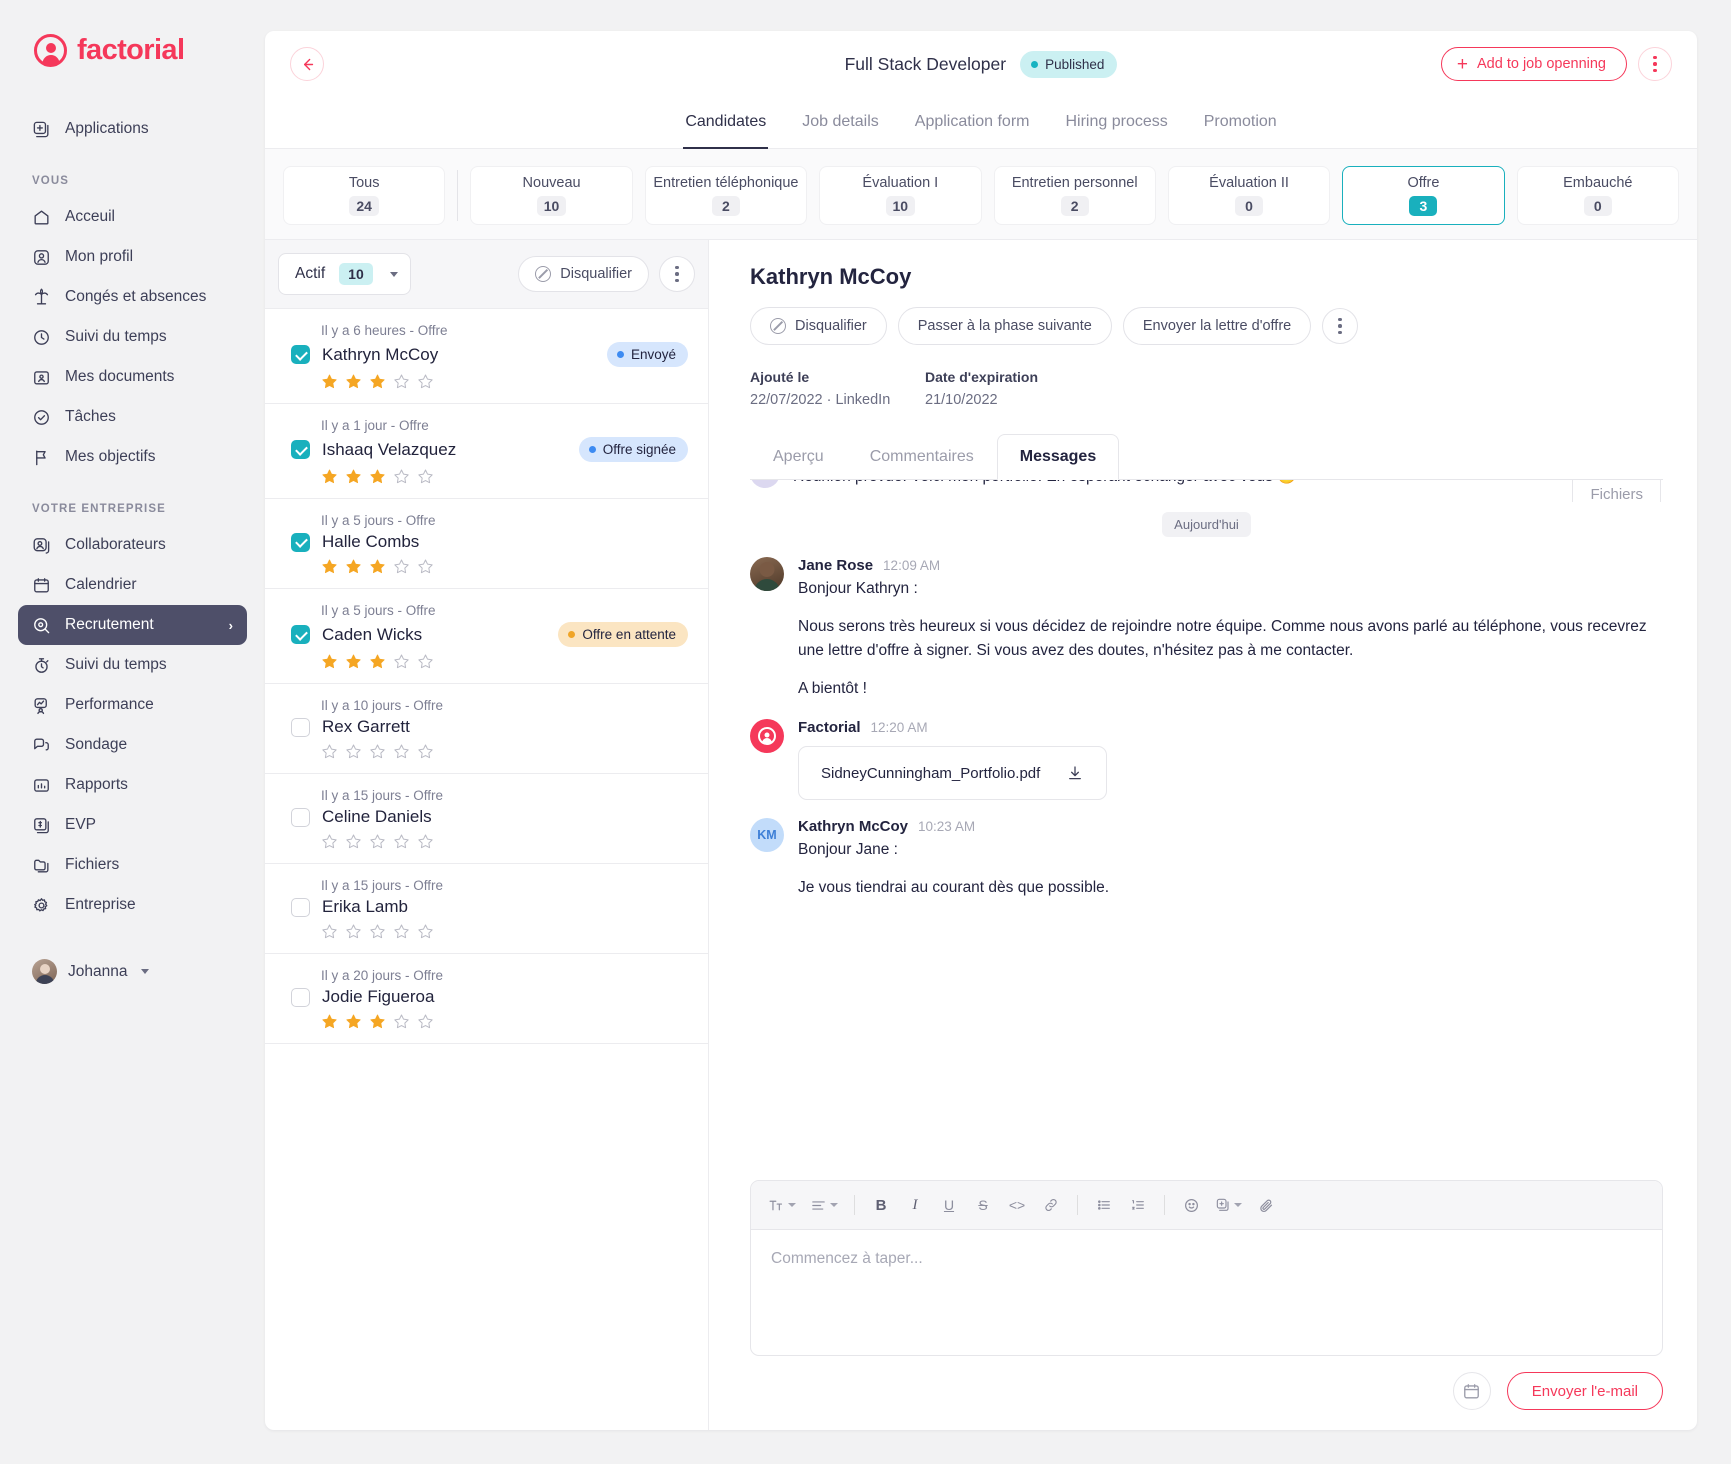 The height and width of the screenshot is (1464, 1731). I want to click on add-to-job-opening-button: + Add to job openning, so click(1533, 64).